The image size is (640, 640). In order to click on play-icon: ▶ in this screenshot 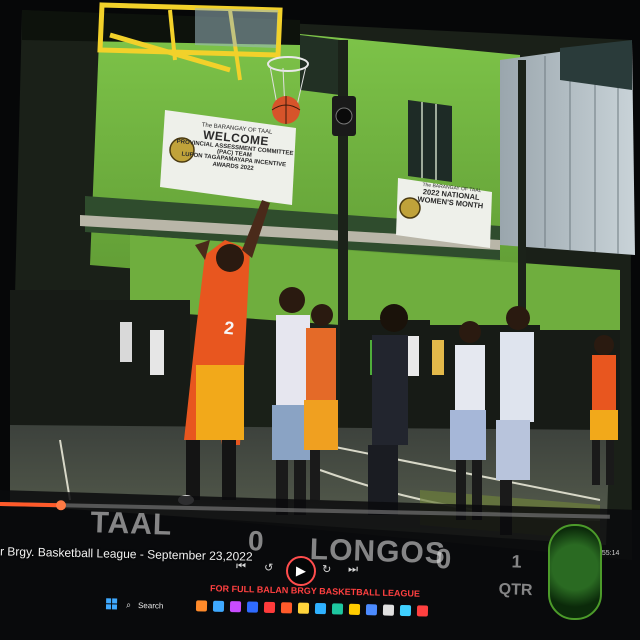, I will do `click(301, 571)`.